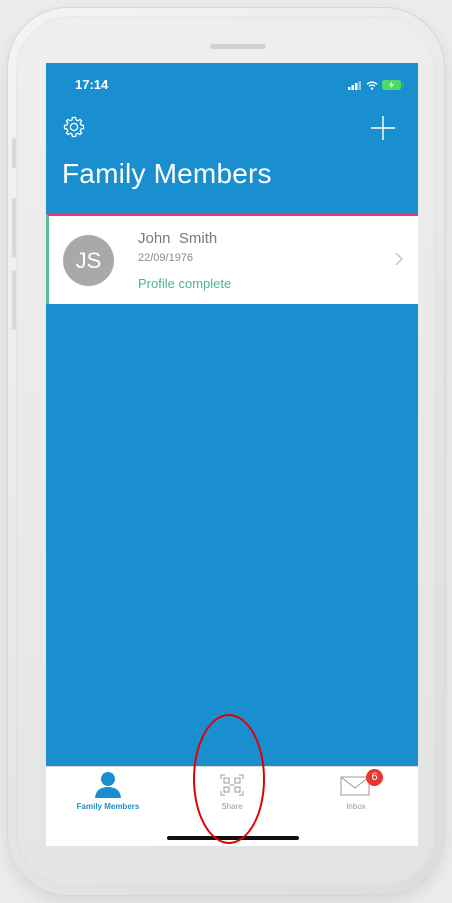  What do you see at coordinates (229, 779) in the screenshot?
I see `annotation-circle` at bounding box center [229, 779].